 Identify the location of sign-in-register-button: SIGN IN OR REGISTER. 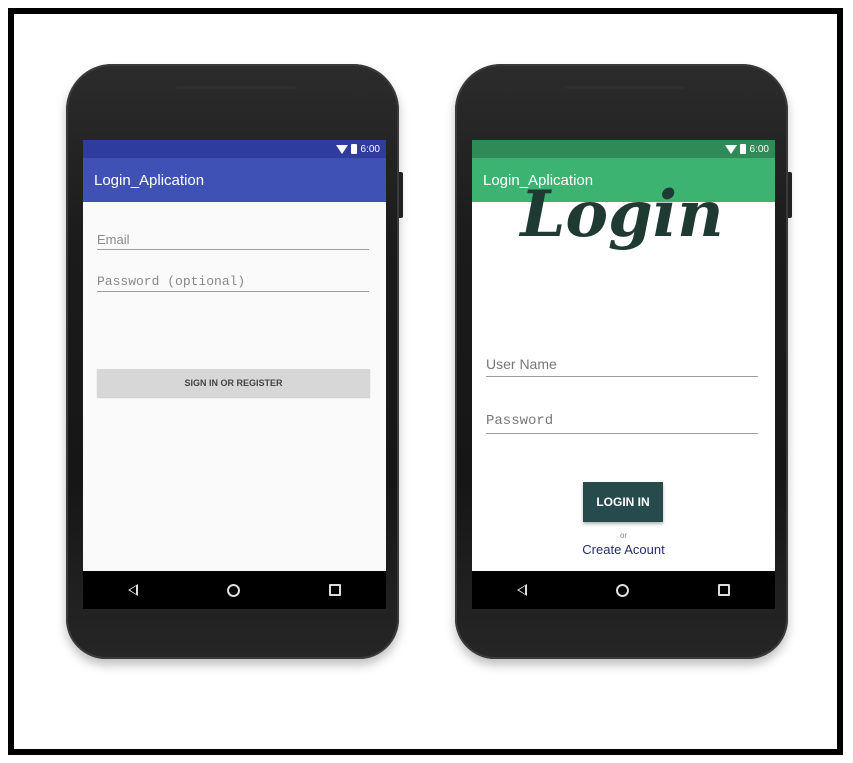
(233, 383).